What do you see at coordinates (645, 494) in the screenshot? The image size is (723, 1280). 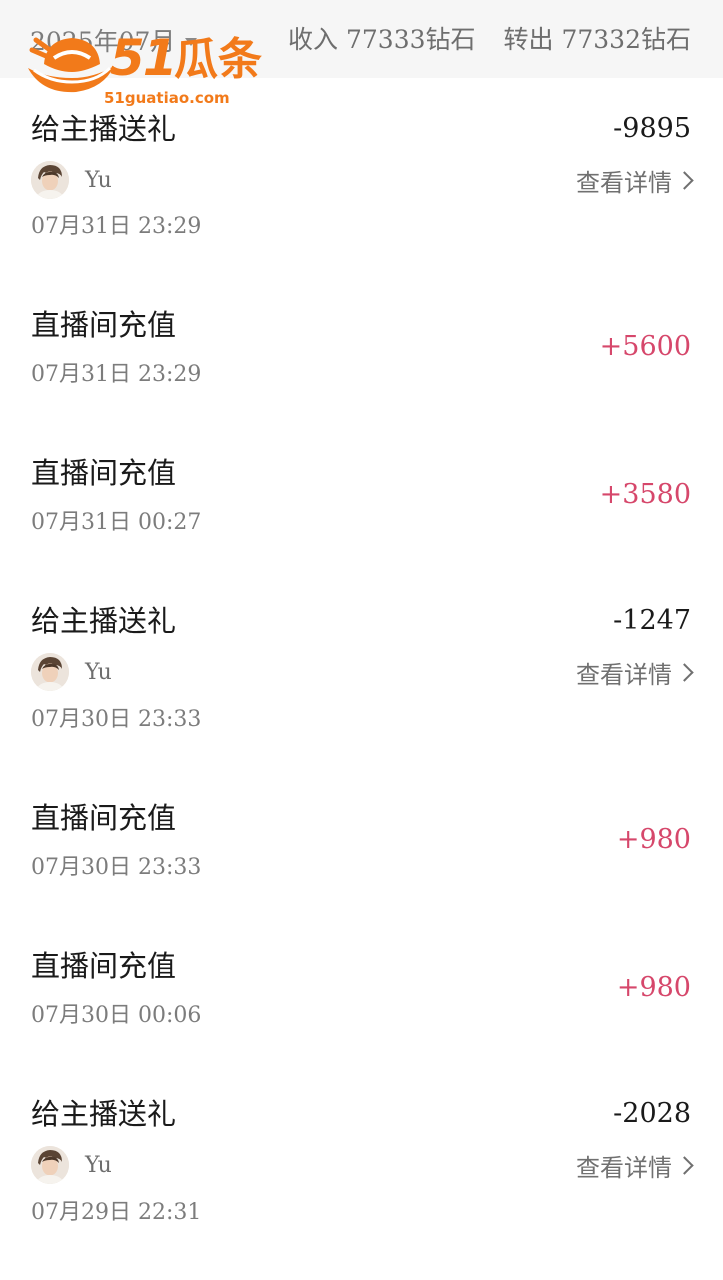 I see `transaction-amount: +3580` at bounding box center [645, 494].